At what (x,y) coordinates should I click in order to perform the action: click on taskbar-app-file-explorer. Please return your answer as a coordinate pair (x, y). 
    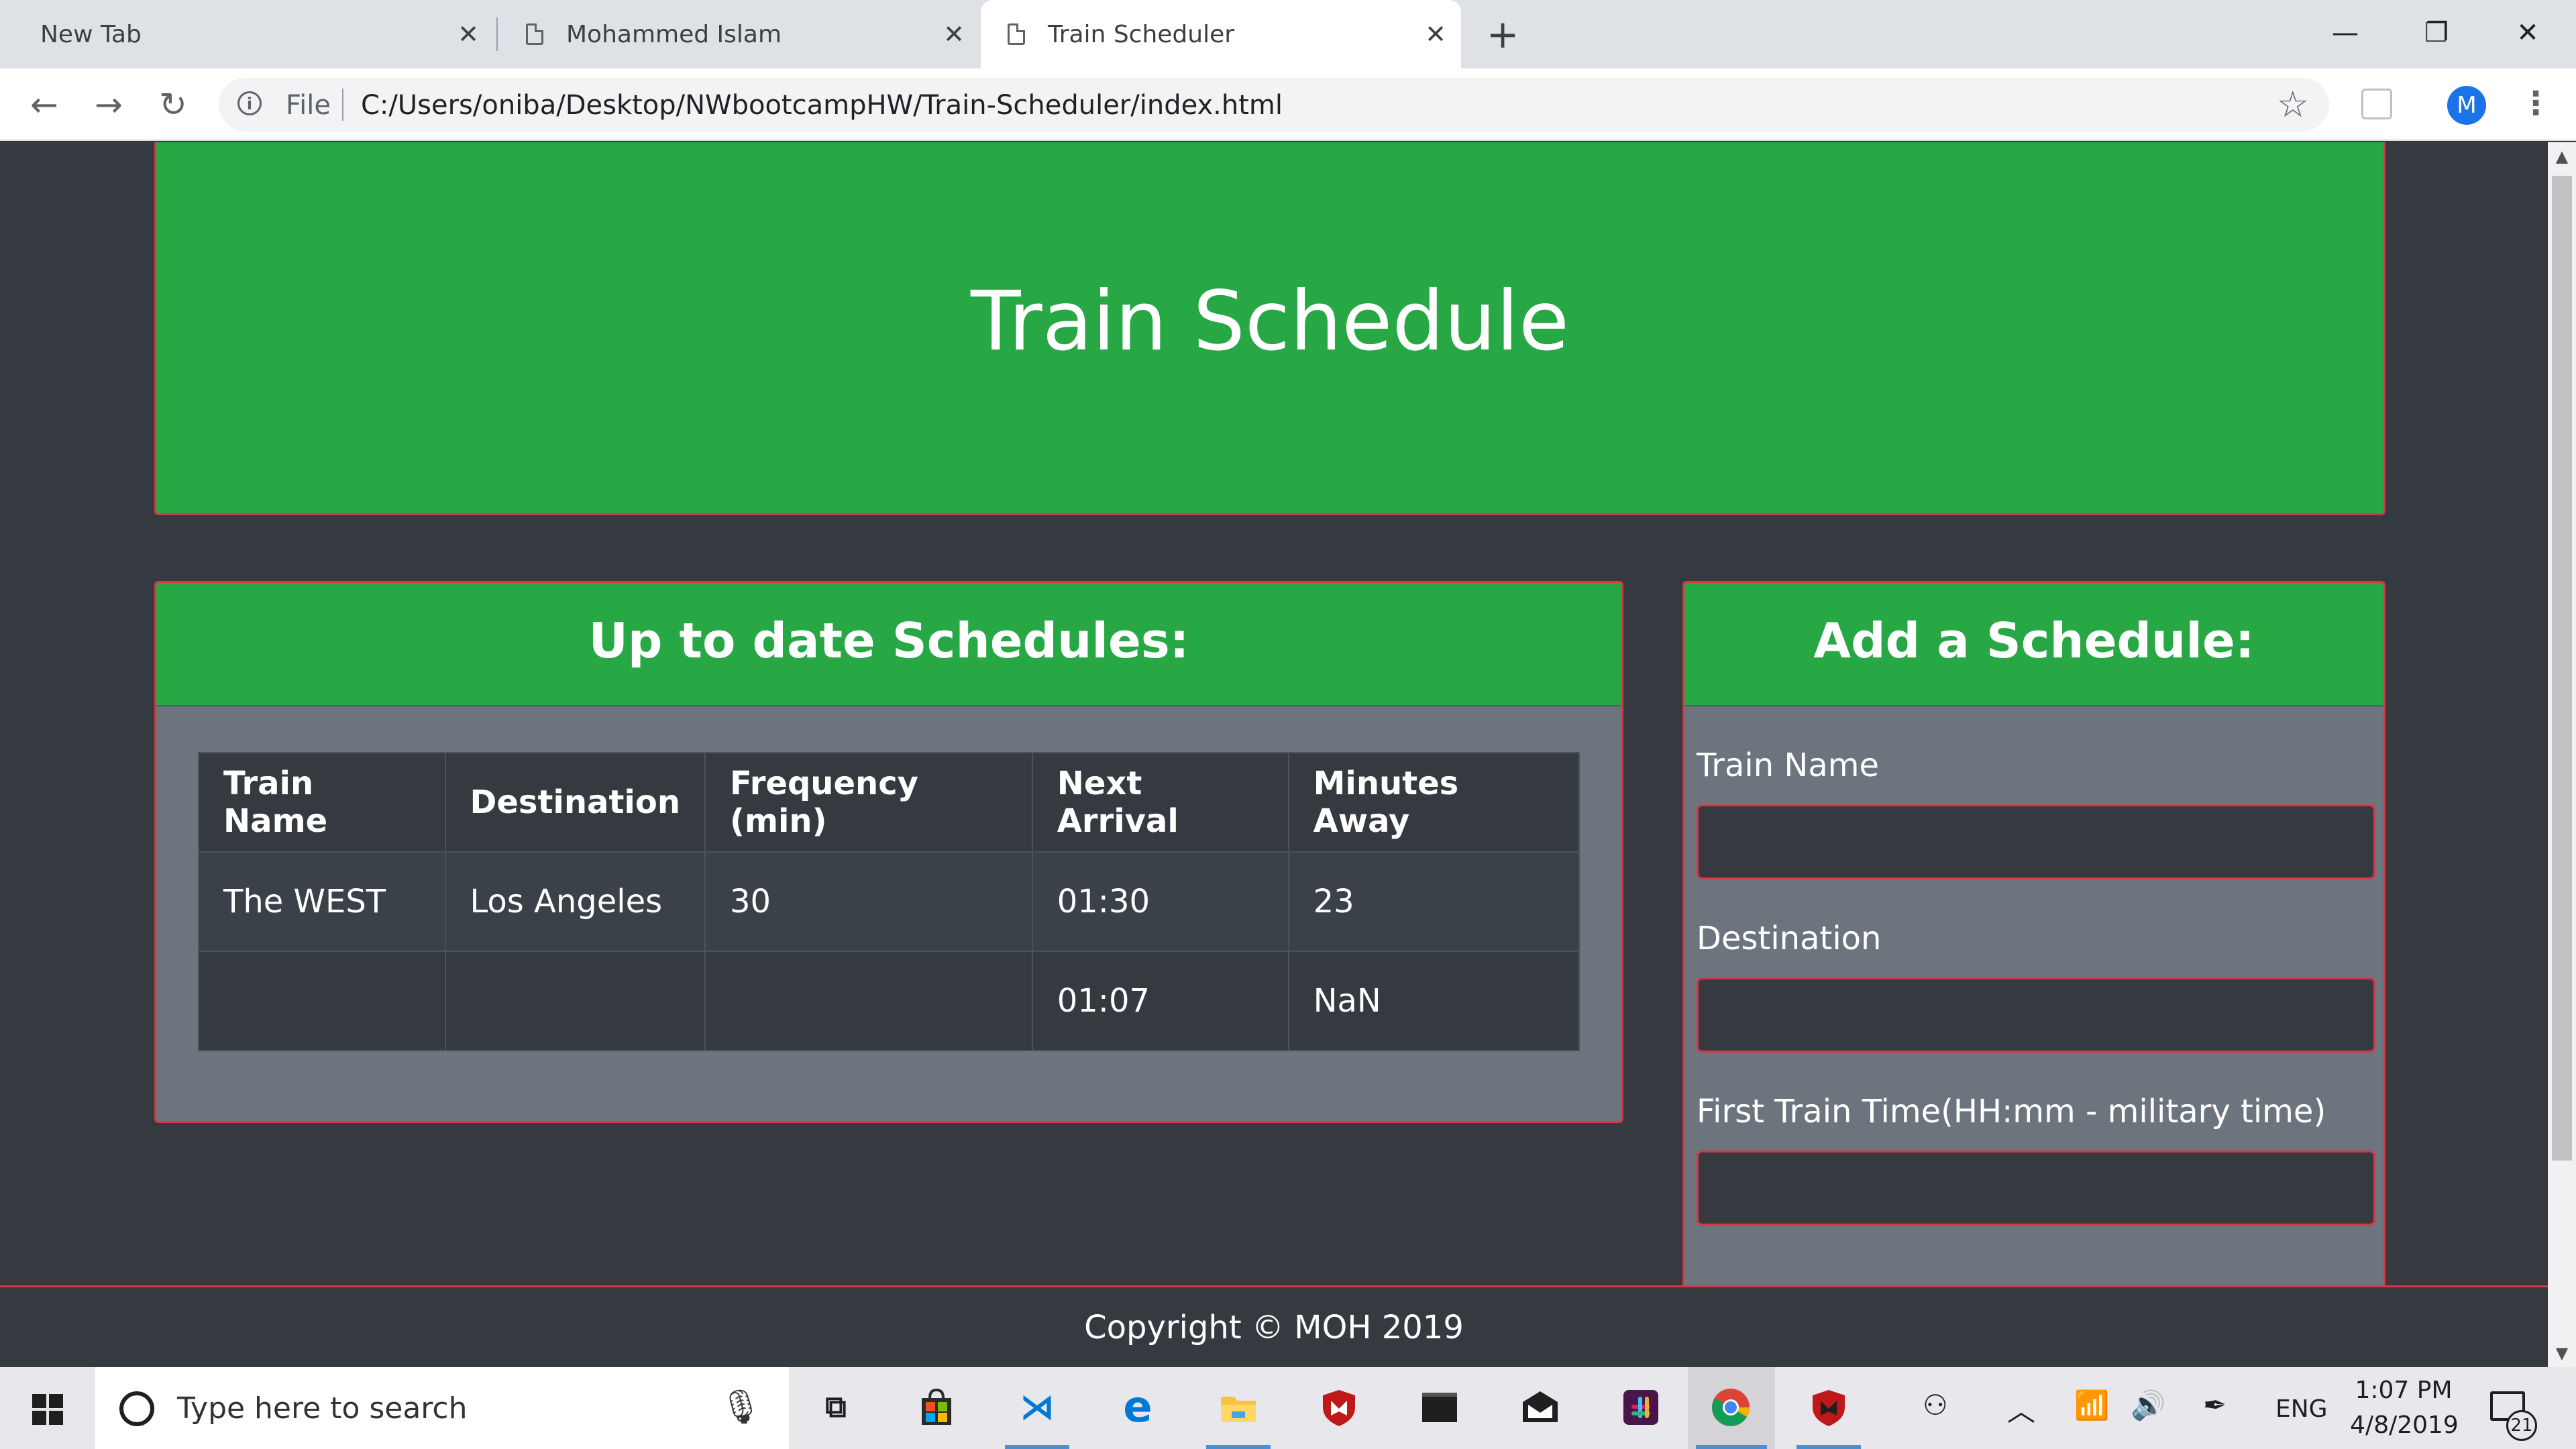
    Looking at the image, I should click on (1238, 1408).